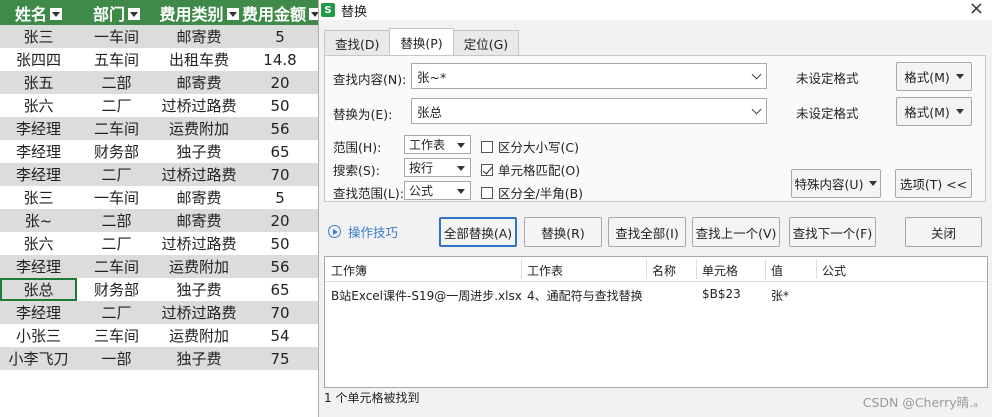  Describe the element at coordinates (655, 10) in the screenshot. I see `dialog-titlebar: S 替换 ×` at that location.